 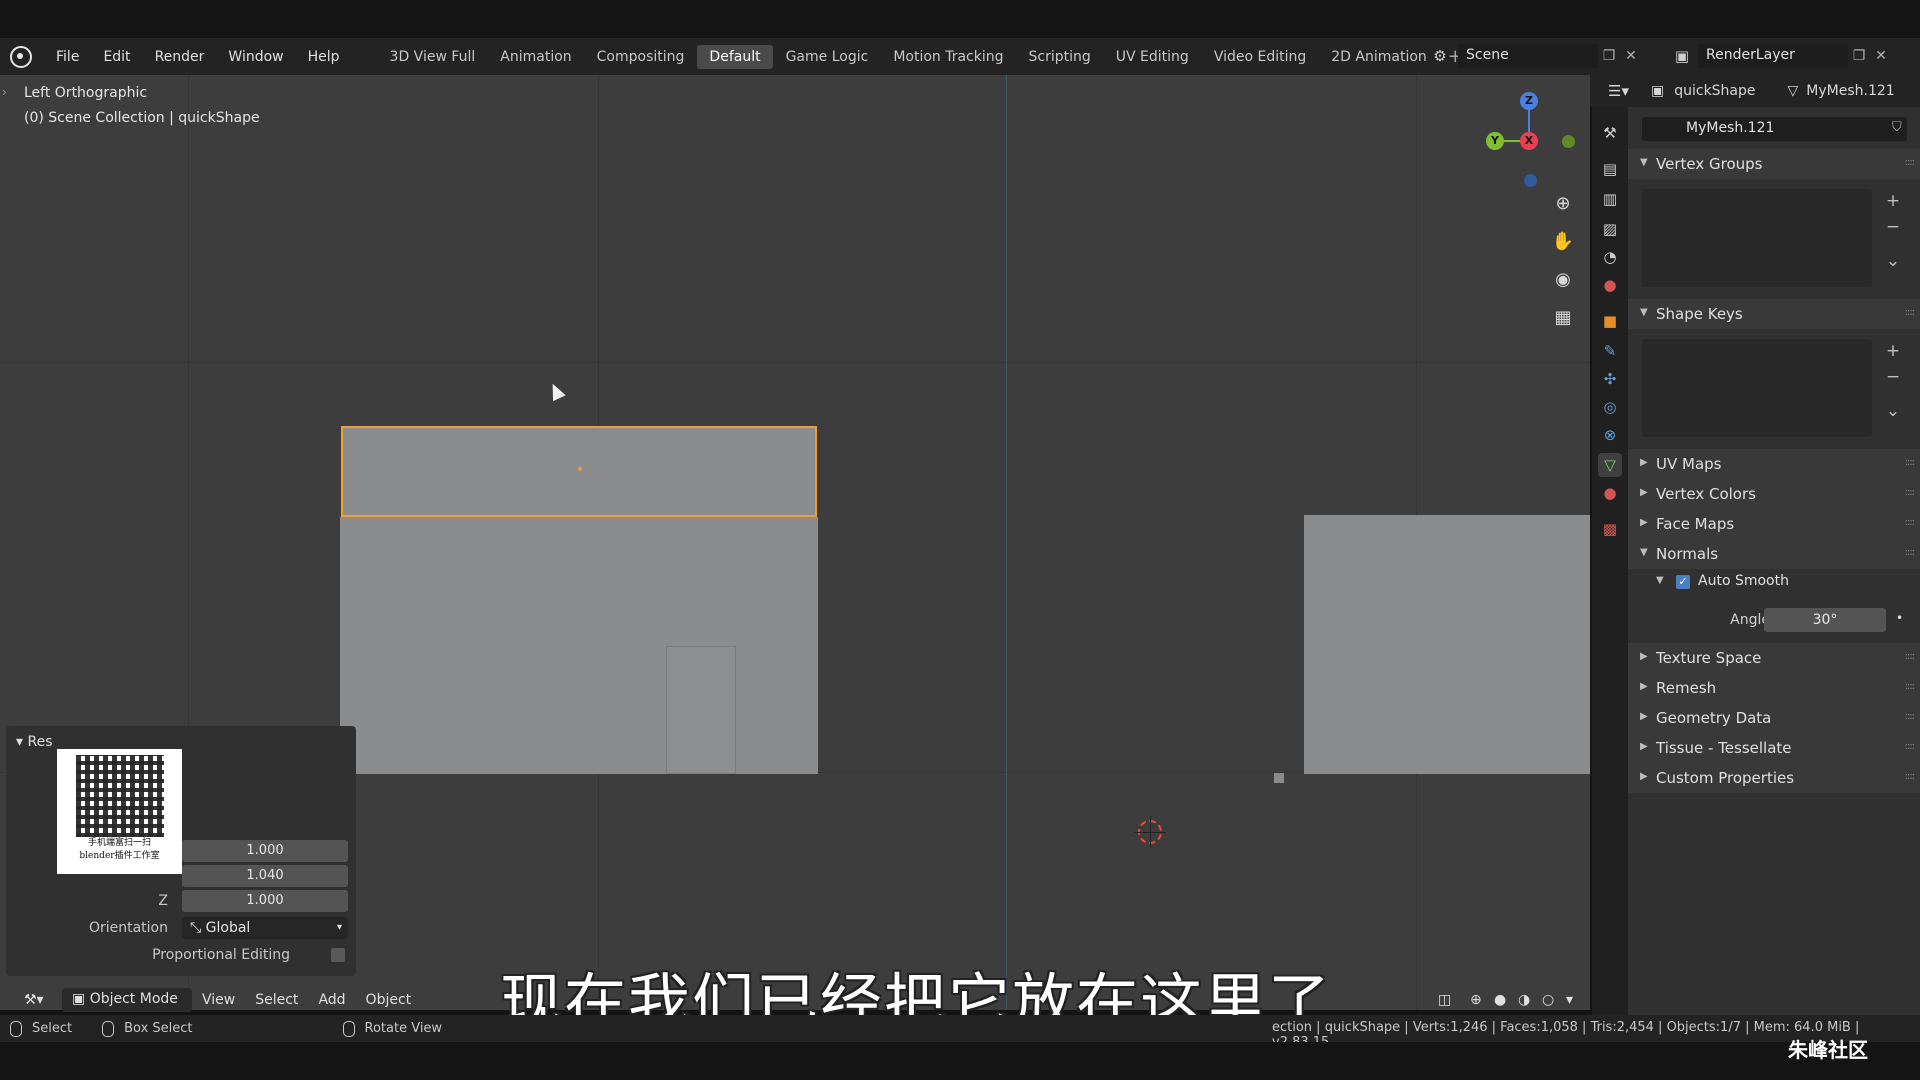 What do you see at coordinates (1893, 264) in the screenshot?
I see `vertex-group-menu-icon: ⌄` at bounding box center [1893, 264].